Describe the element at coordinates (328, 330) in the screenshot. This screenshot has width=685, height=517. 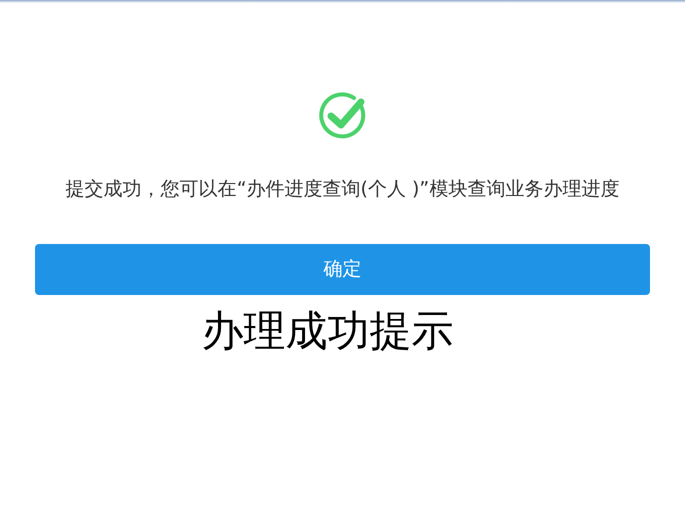
I see `caption: 办理成功提示` at that location.